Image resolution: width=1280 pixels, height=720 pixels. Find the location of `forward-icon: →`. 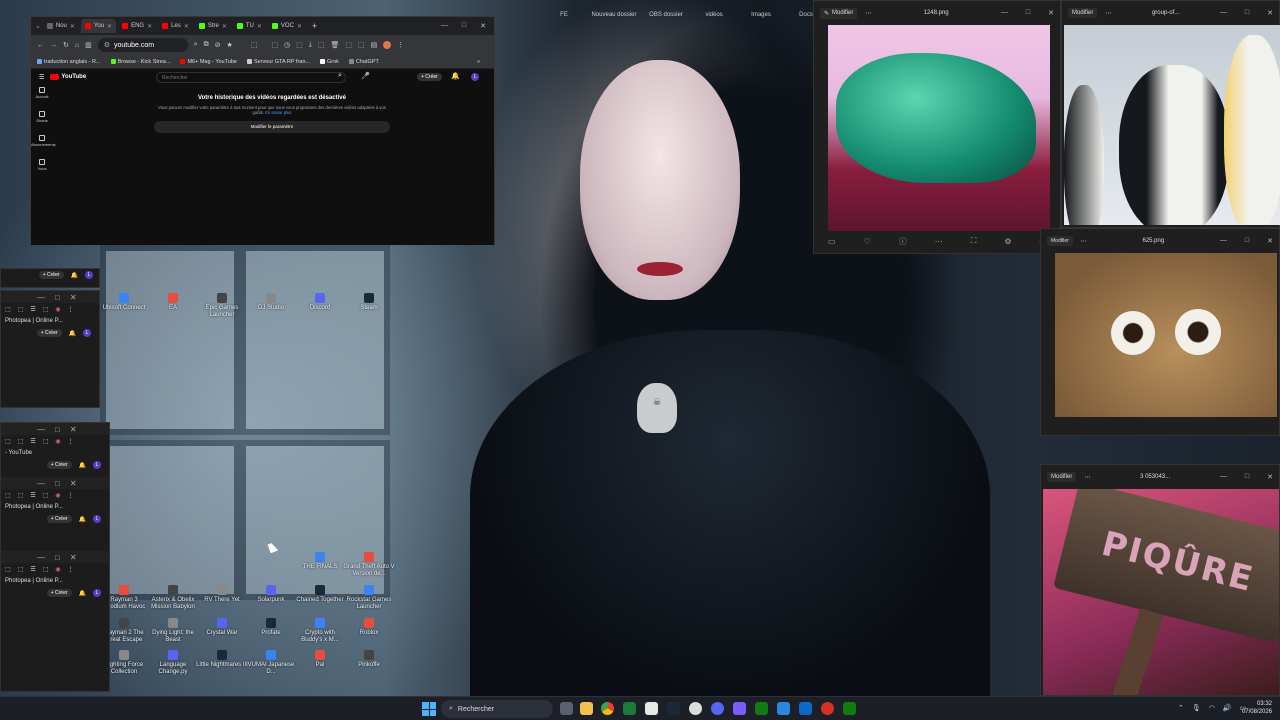

forward-icon: → is located at coordinates (53, 45).